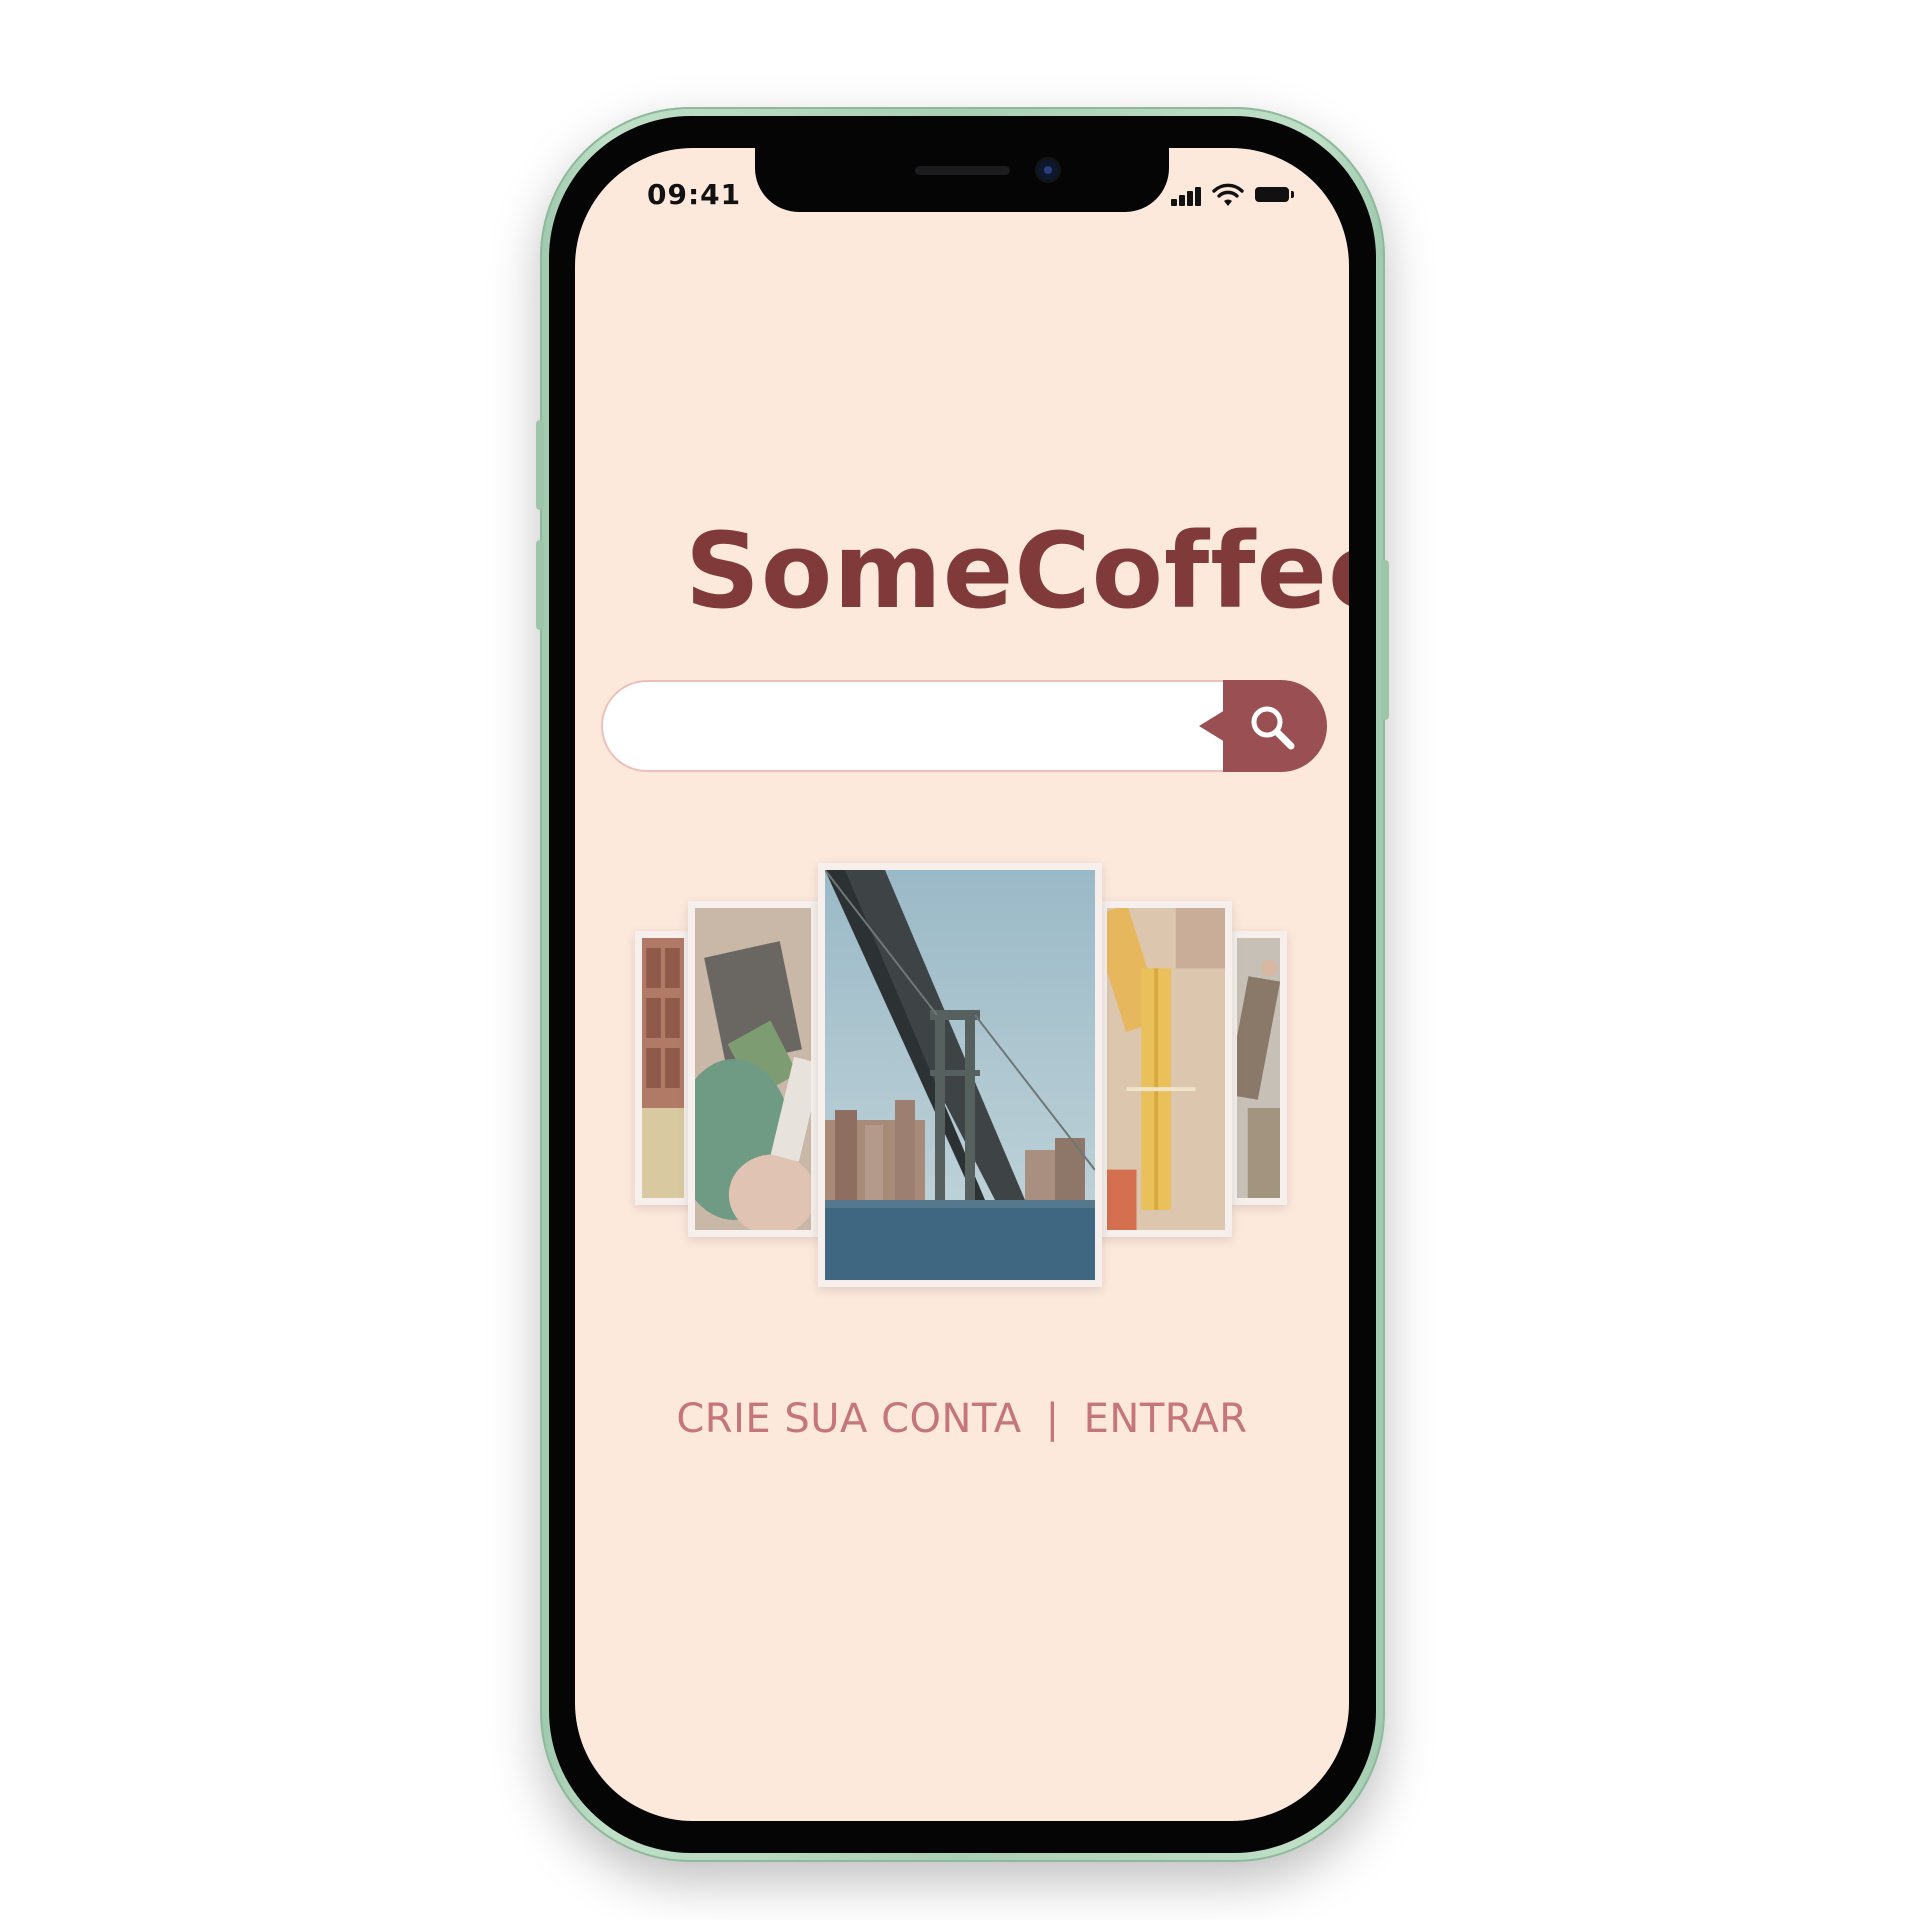 Image resolution: width=1920 pixels, height=1920 pixels. I want to click on photo-carousel, so click(962, 1093).